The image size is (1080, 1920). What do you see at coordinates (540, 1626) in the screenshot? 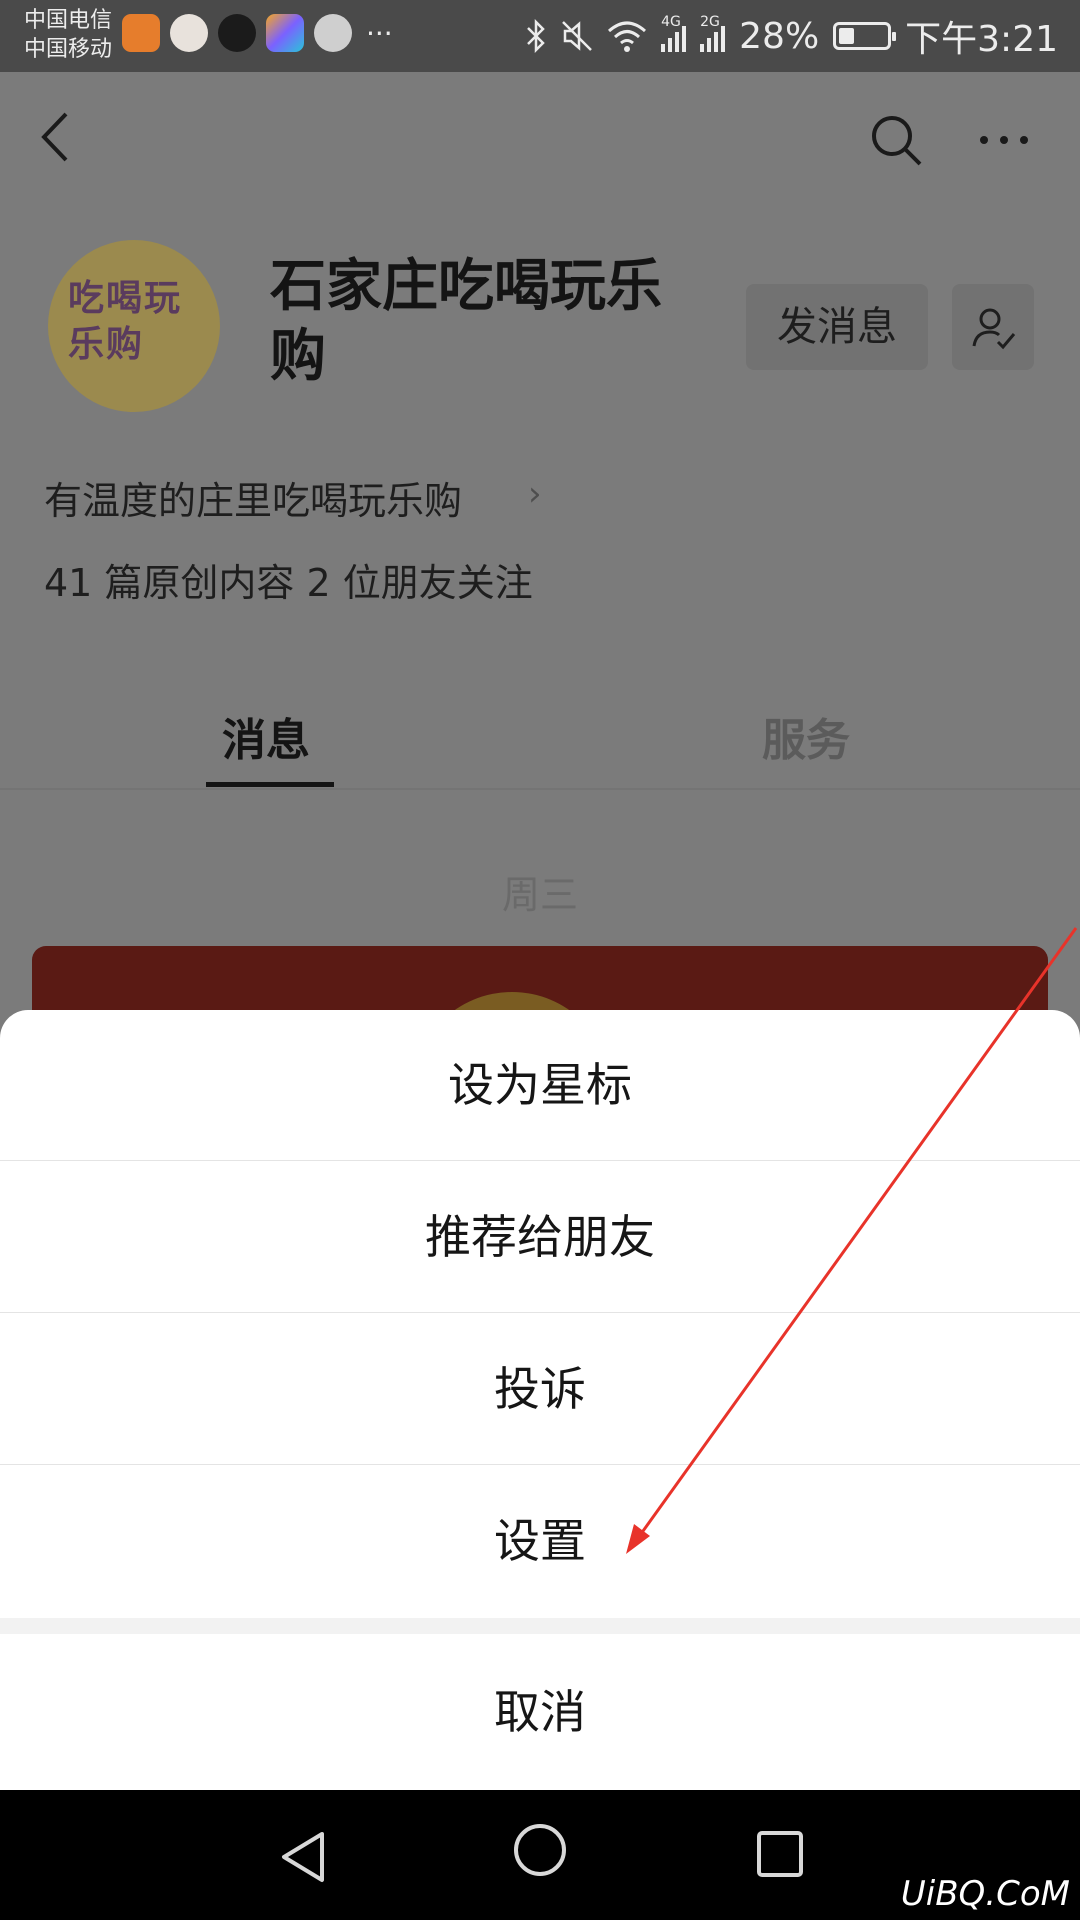
I see `sheet-separator` at bounding box center [540, 1626].